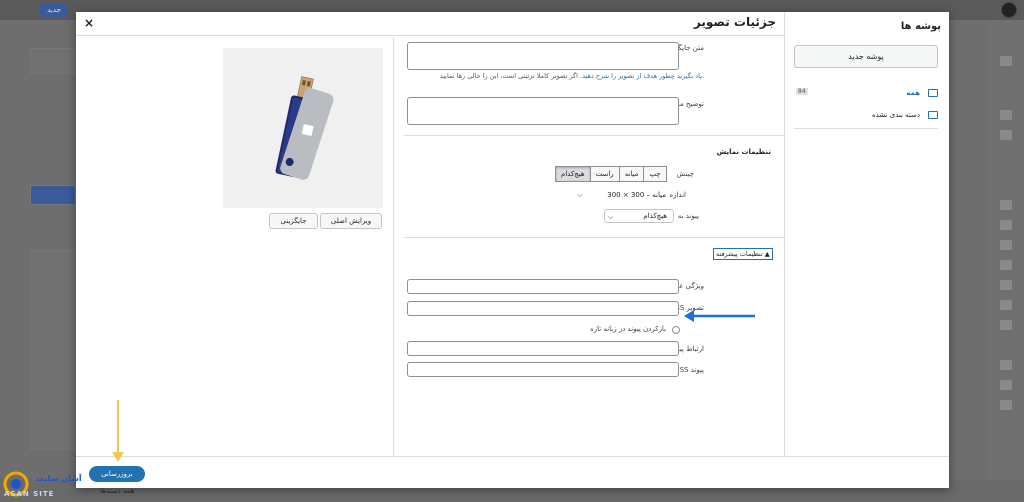 The image size is (1024, 502). I want to click on logo-text-latin: ASAN SITE, so click(29, 494).